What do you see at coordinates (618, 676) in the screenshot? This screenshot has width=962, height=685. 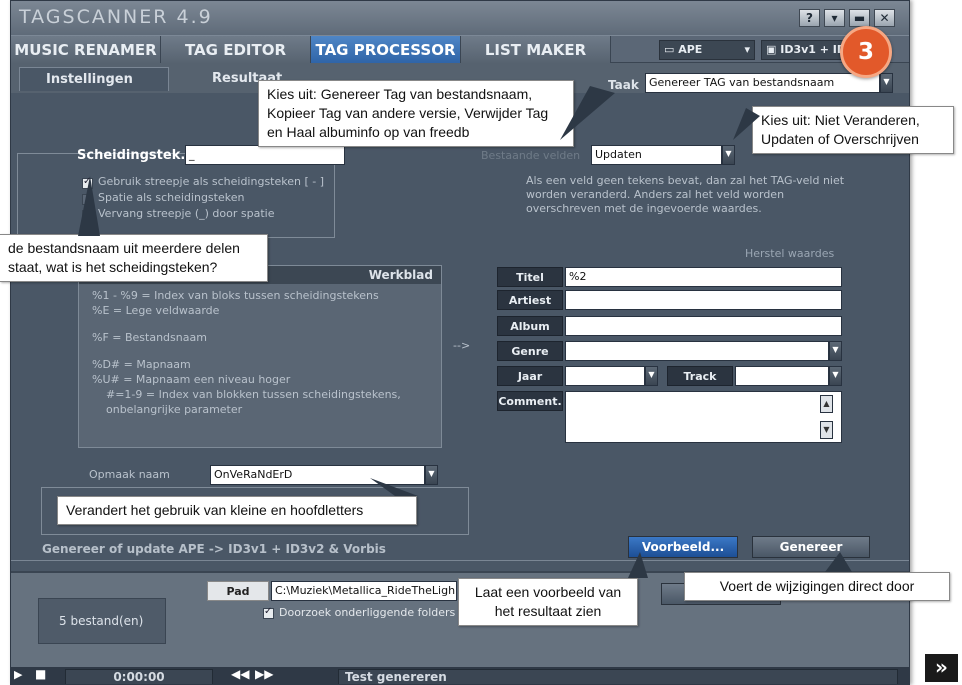 I see `status-text: Test genereren` at bounding box center [618, 676].